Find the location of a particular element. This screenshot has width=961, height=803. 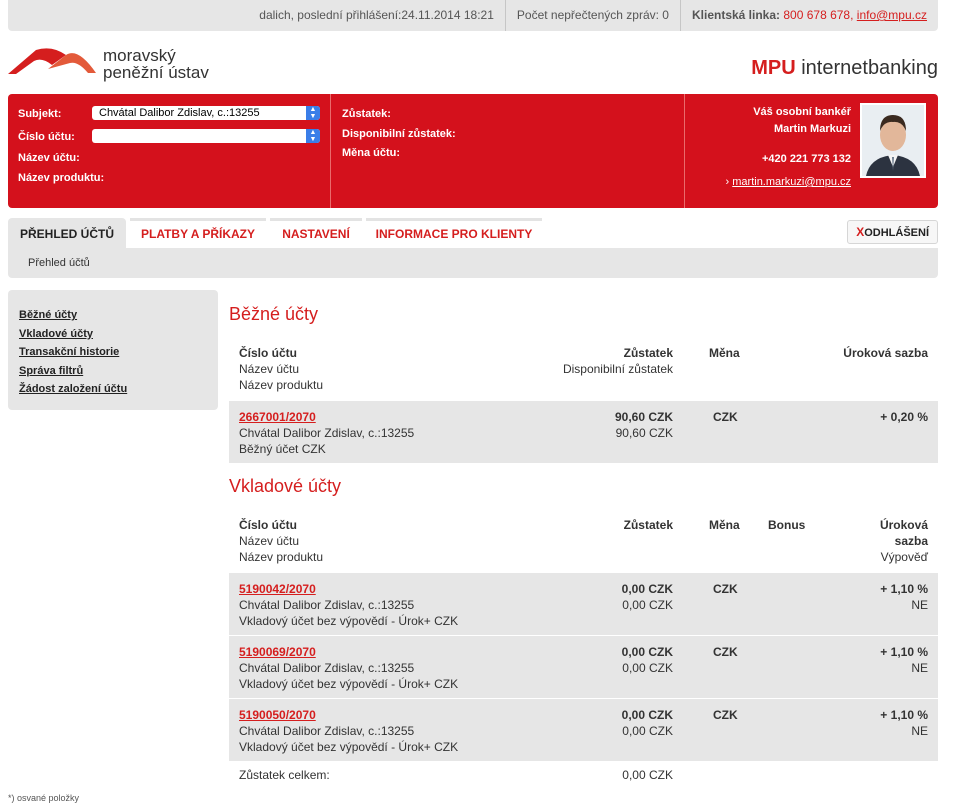

subject-label: Subjekt: is located at coordinates (40, 114).